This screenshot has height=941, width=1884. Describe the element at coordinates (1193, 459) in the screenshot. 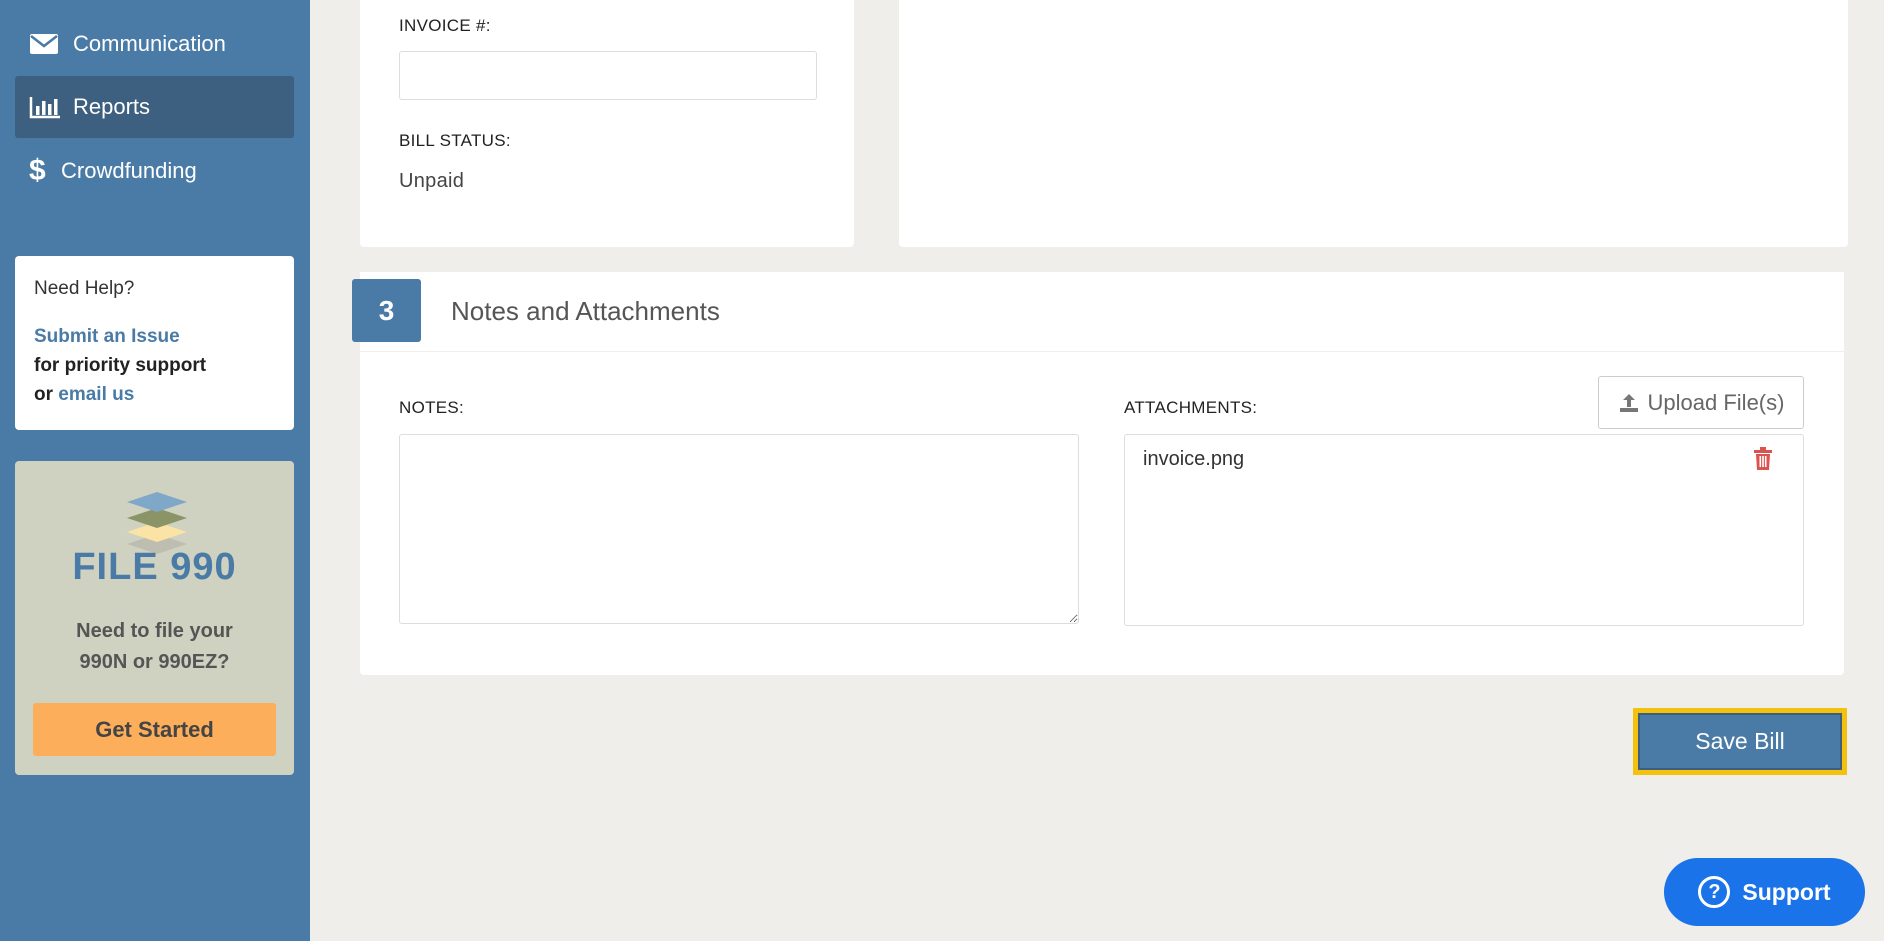

I see `attachment-filename: invoice.png` at that location.